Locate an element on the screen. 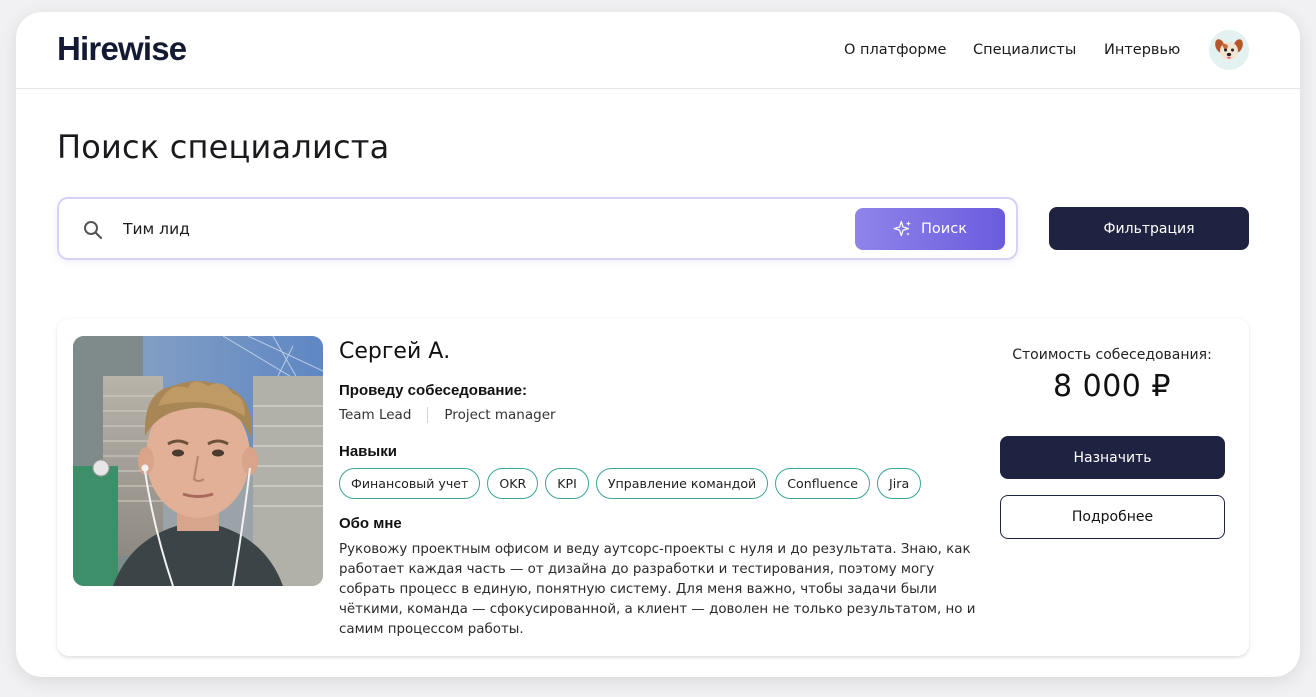  skill-tag: KPI is located at coordinates (567, 483).